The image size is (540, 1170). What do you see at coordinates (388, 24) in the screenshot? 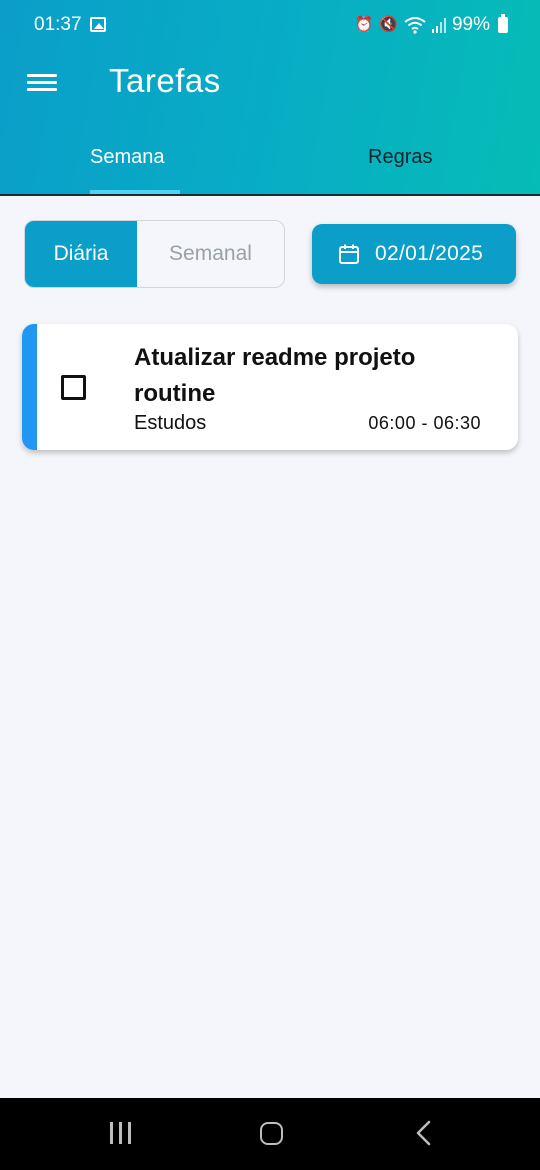
I see `mute-icon: 🔇` at bounding box center [388, 24].